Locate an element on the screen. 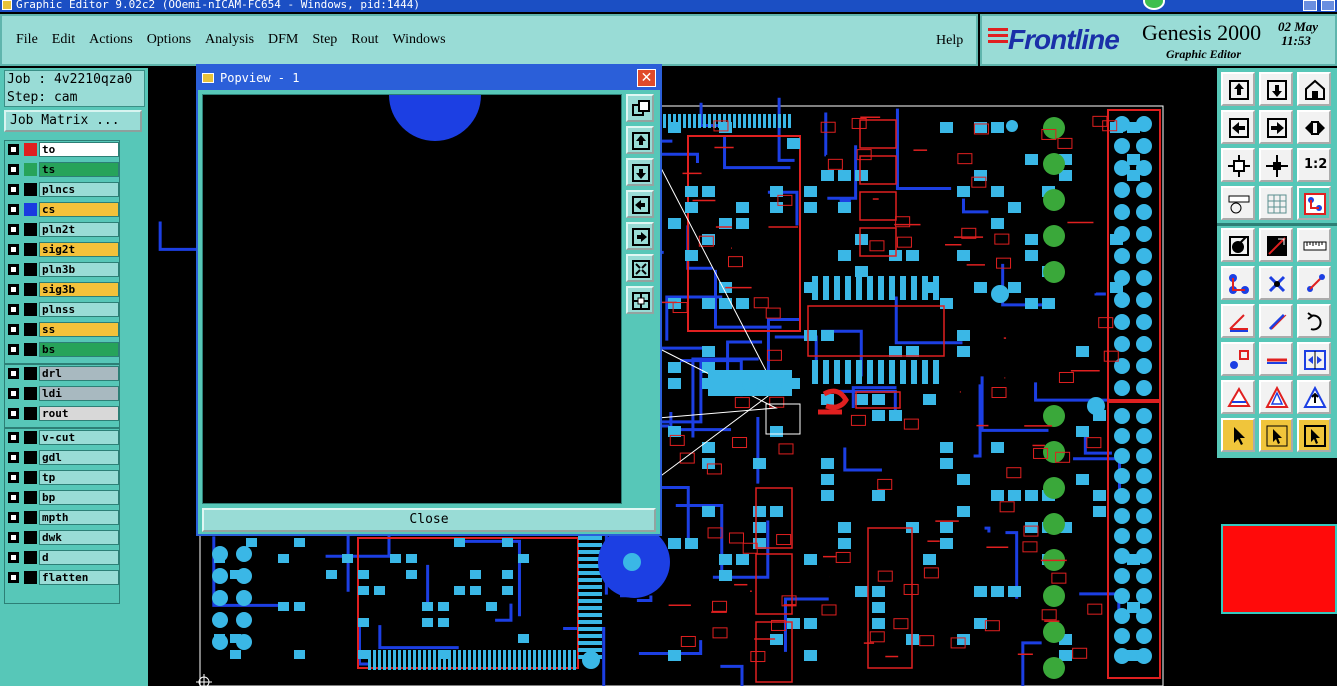 This screenshot has width=1337, height=686. layer-row-flatten: flatten is located at coordinates (63, 577).